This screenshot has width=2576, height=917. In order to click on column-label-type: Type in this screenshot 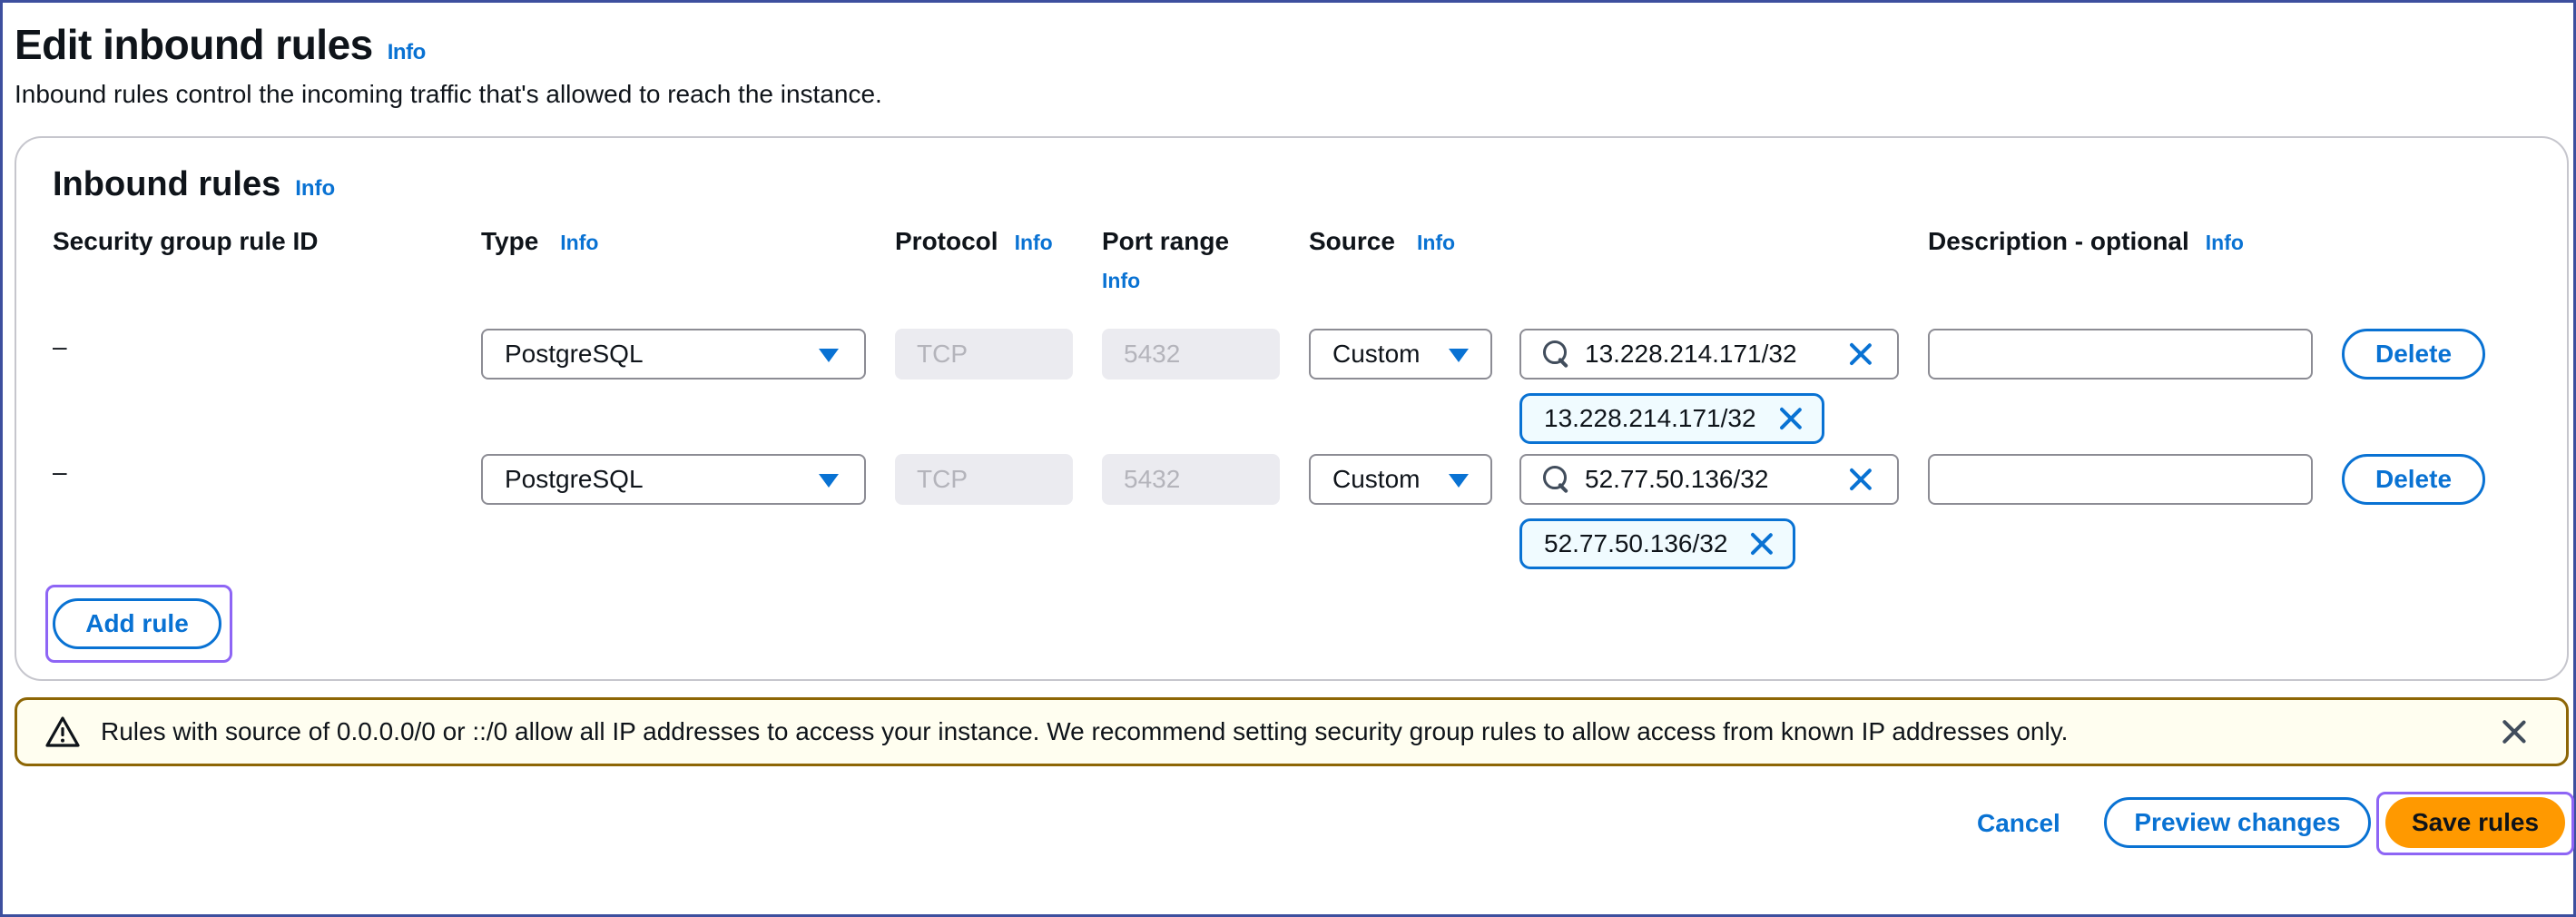, I will do `click(510, 241)`.